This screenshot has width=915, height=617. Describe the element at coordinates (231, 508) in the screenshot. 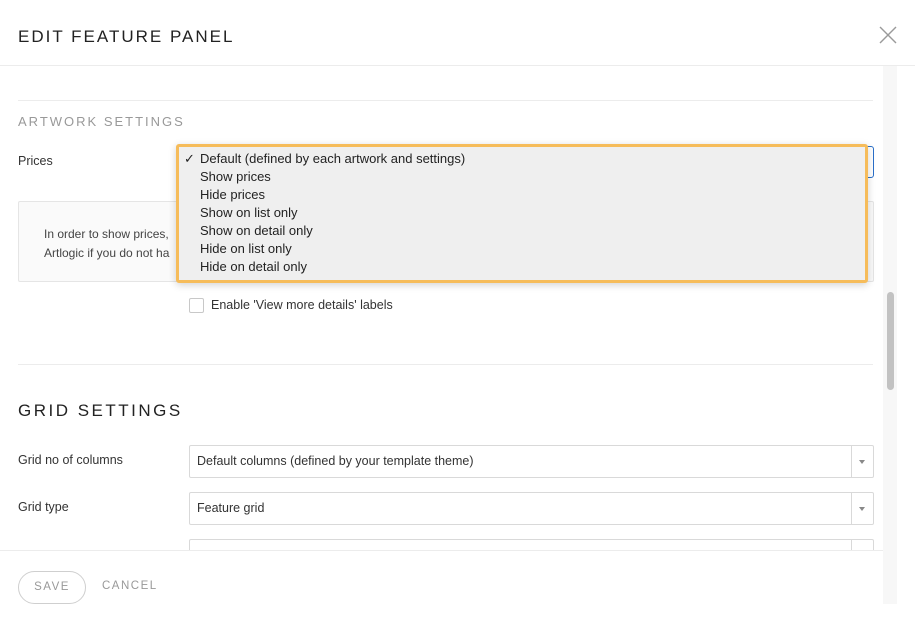

I see `grid-type-value: Feature grid` at that location.